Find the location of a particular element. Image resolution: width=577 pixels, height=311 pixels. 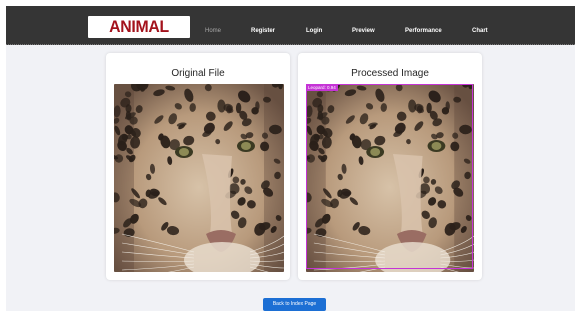

nav-chart: Chart is located at coordinates (480, 31).